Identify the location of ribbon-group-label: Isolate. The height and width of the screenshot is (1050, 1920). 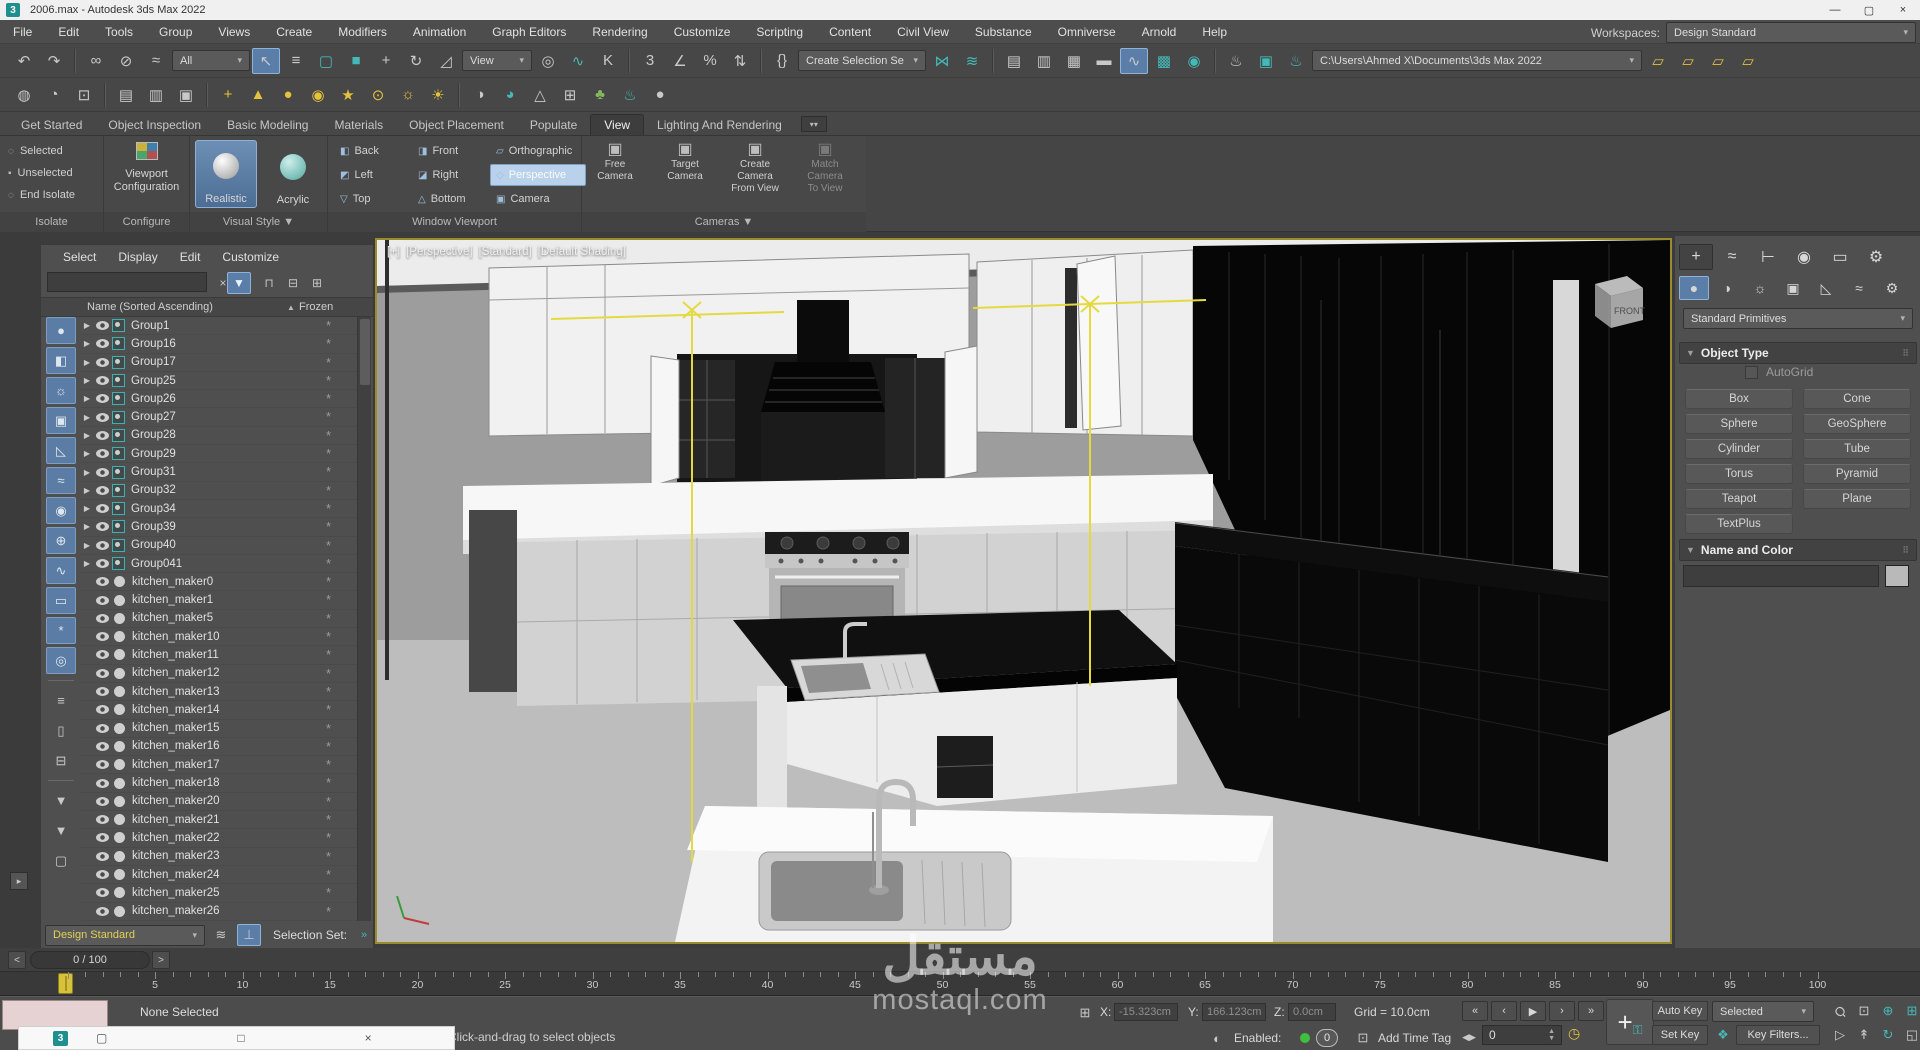
(51, 222).